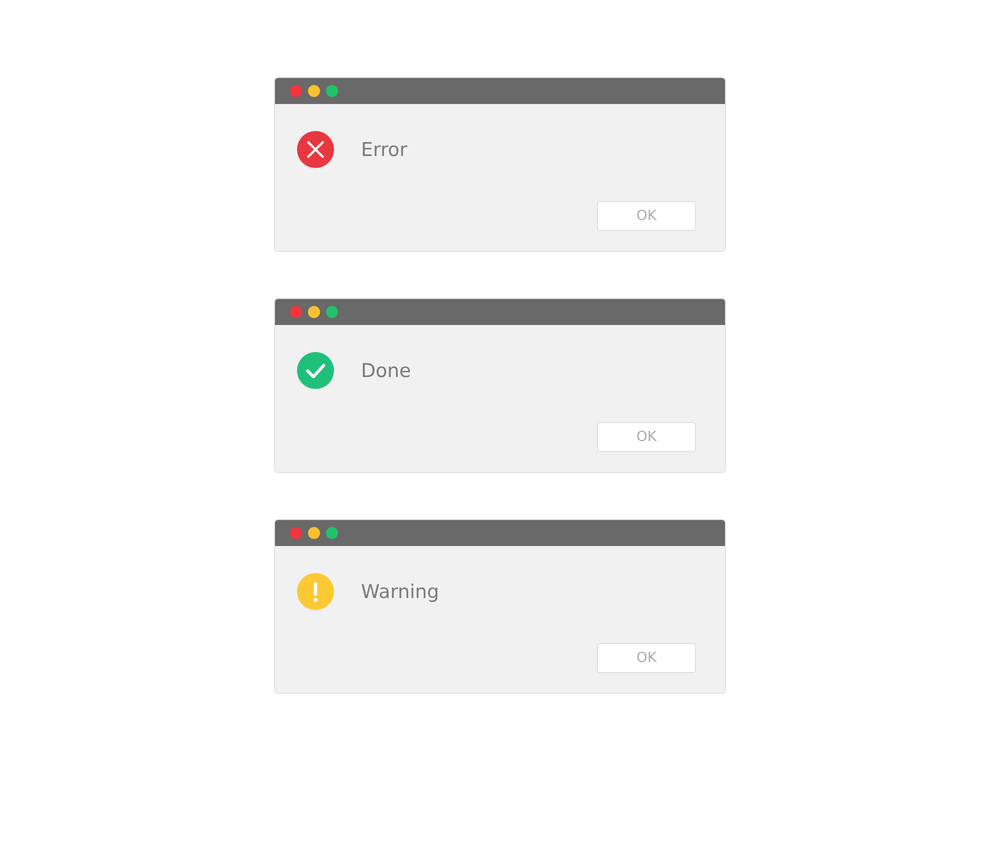  What do you see at coordinates (400, 591) in the screenshot?
I see `dialog-message: Warning` at bounding box center [400, 591].